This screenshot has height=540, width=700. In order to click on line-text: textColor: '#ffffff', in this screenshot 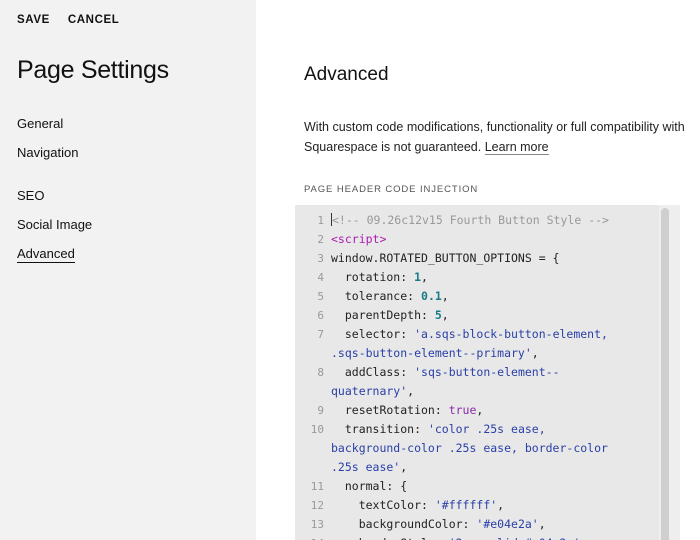, I will do `click(417, 505)`.